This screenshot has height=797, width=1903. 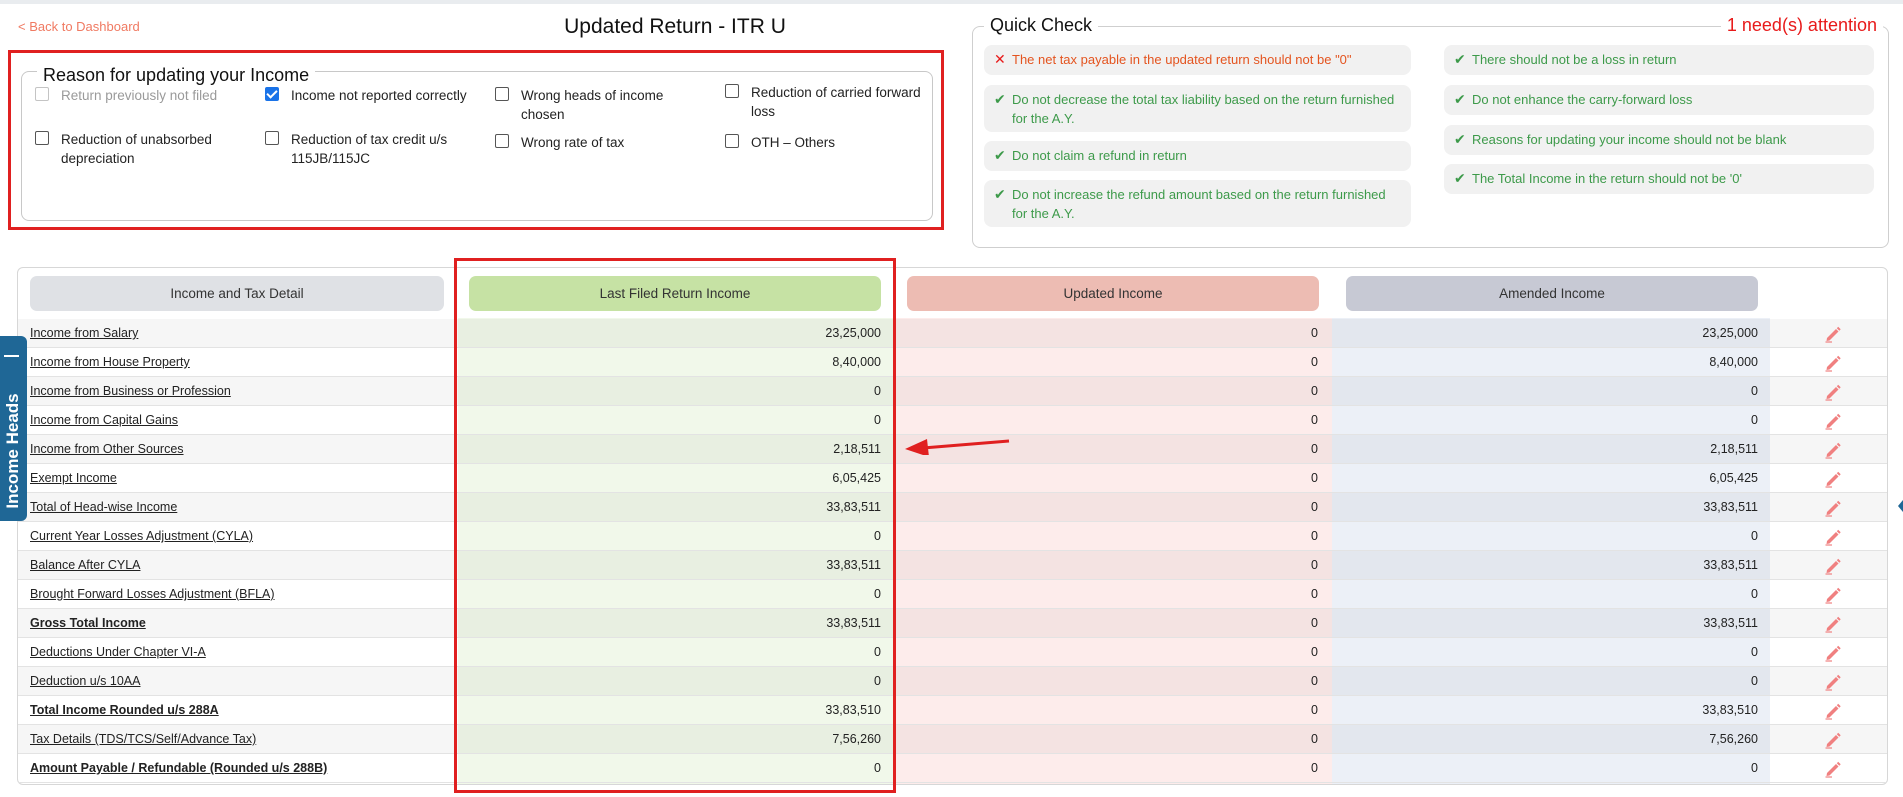 I want to click on table-row: Balance After CYLA 33,83,511 0 33,83,511, so click(x=952, y=565).